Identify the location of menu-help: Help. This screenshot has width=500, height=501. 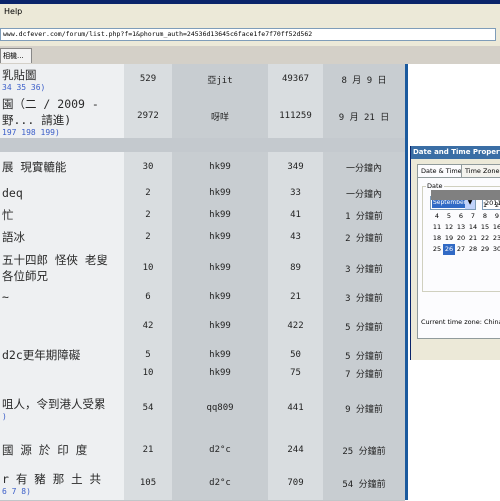
(13, 11).